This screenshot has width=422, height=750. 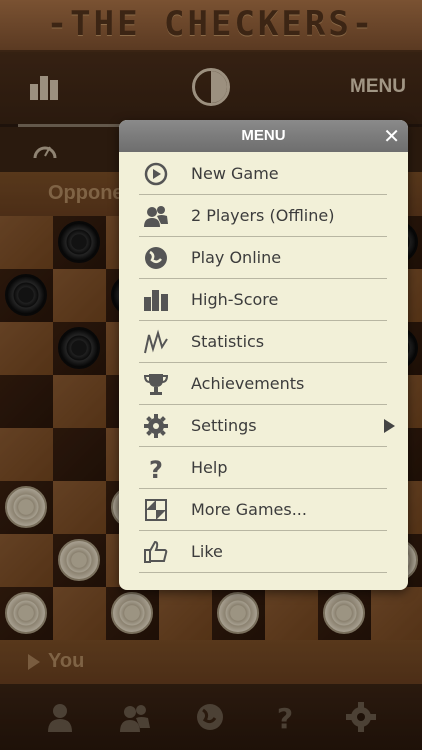 I want to click on menu-item-help: ? Help, so click(x=263, y=468).